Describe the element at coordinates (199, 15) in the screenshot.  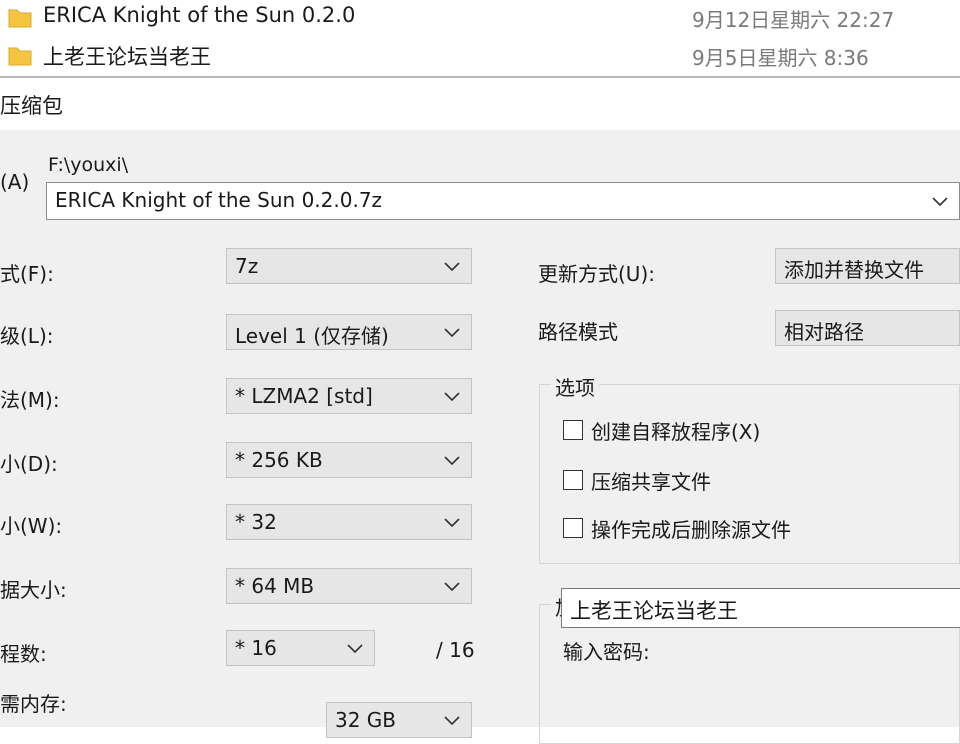
I see `file-name: ERICA Knight of the Sun 0.2.0` at that location.